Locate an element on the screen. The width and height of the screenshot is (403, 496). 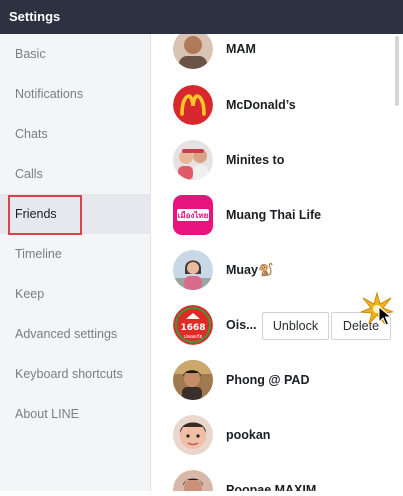
sidebar-item-friends: Friends is located at coordinates (75, 214).